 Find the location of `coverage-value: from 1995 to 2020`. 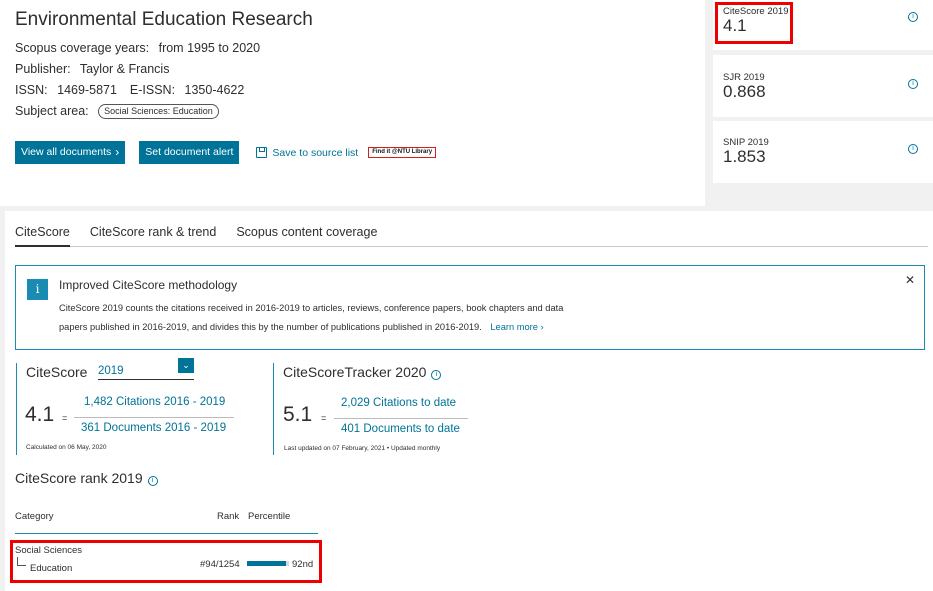

coverage-value: from 1995 to 2020 is located at coordinates (209, 48).